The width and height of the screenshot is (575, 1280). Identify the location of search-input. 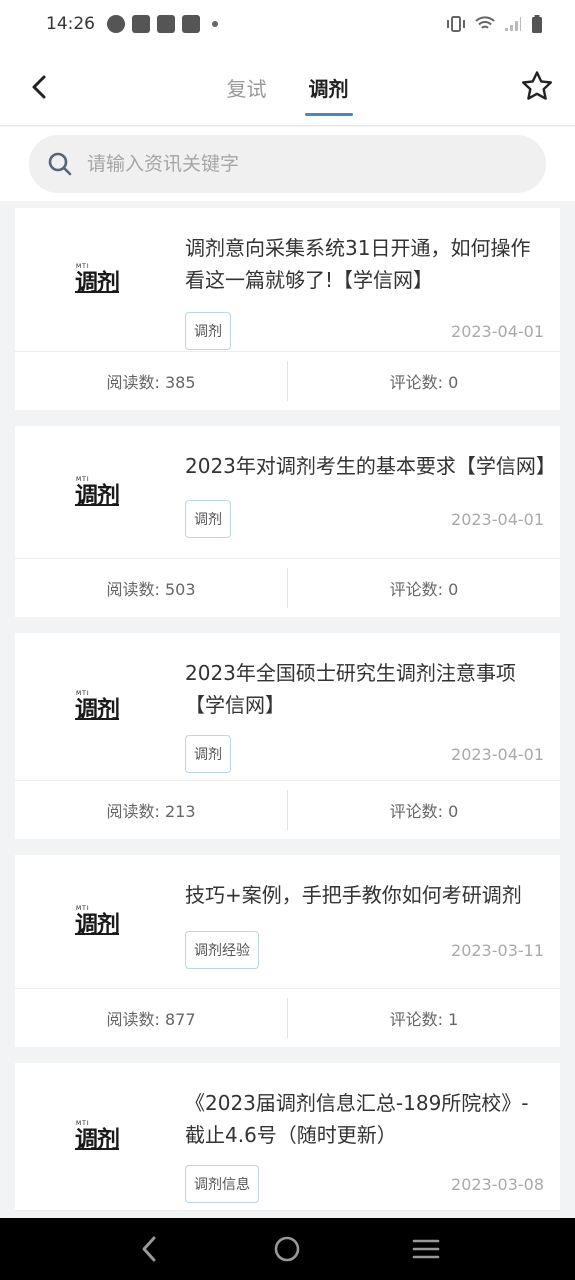
(297, 164).